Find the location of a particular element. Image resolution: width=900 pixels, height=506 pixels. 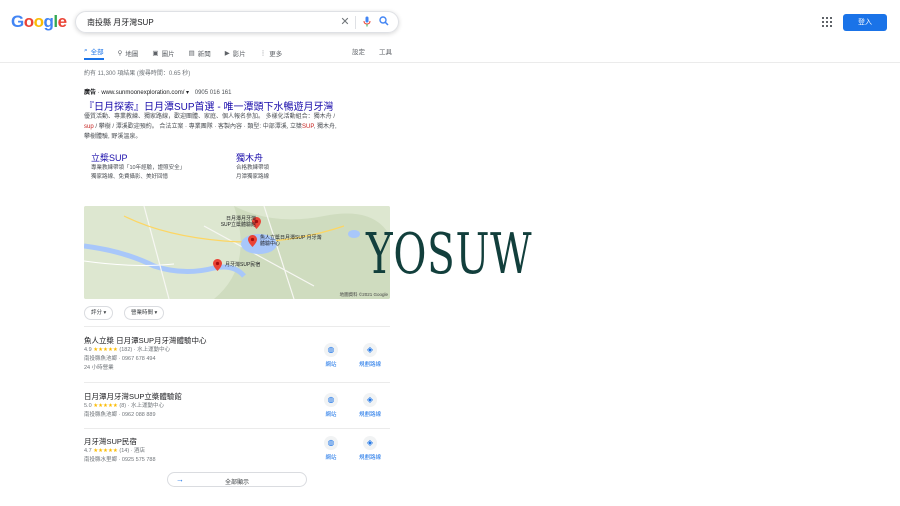

watermark-logo: YOSUW is located at coordinates (449, 254).